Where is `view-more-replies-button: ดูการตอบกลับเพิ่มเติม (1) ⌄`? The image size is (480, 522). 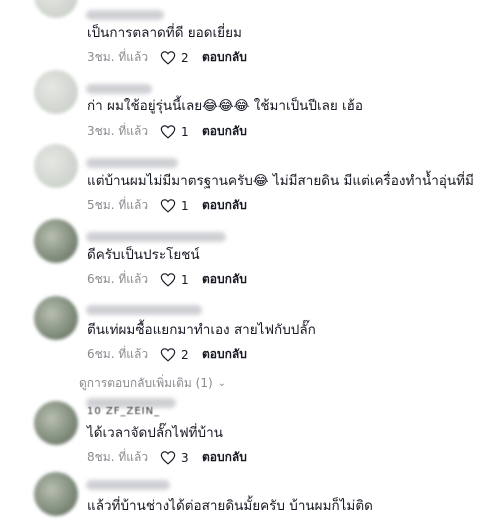 view-more-replies-button: ดูการตอบกลับเพิ่มเติม (1) ⌄ is located at coordinates (152, 383).